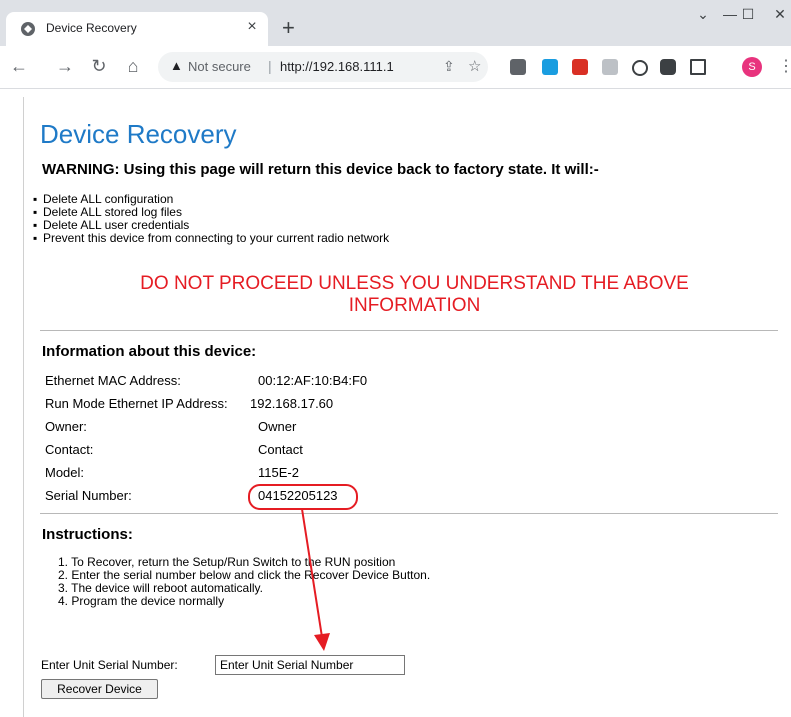  What do you see at coordinates (668, 67) in the screenshot?
I see `puzzle-icon` at bounding box center [668, 67].